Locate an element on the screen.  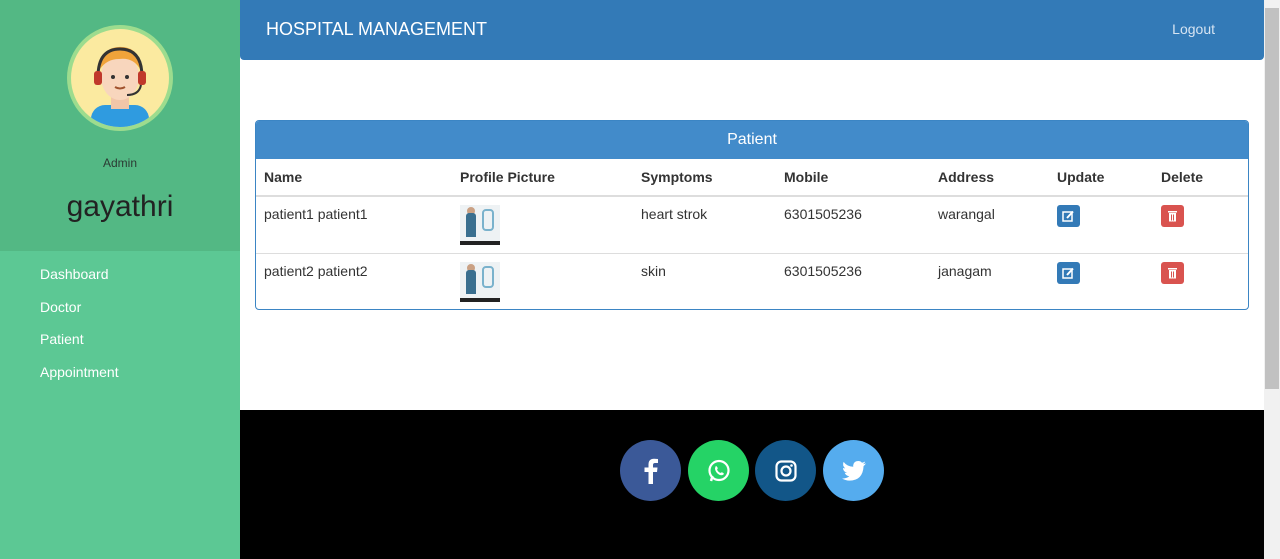
column-header-symptoms: Symptoms is located at coordinates (704, 178).